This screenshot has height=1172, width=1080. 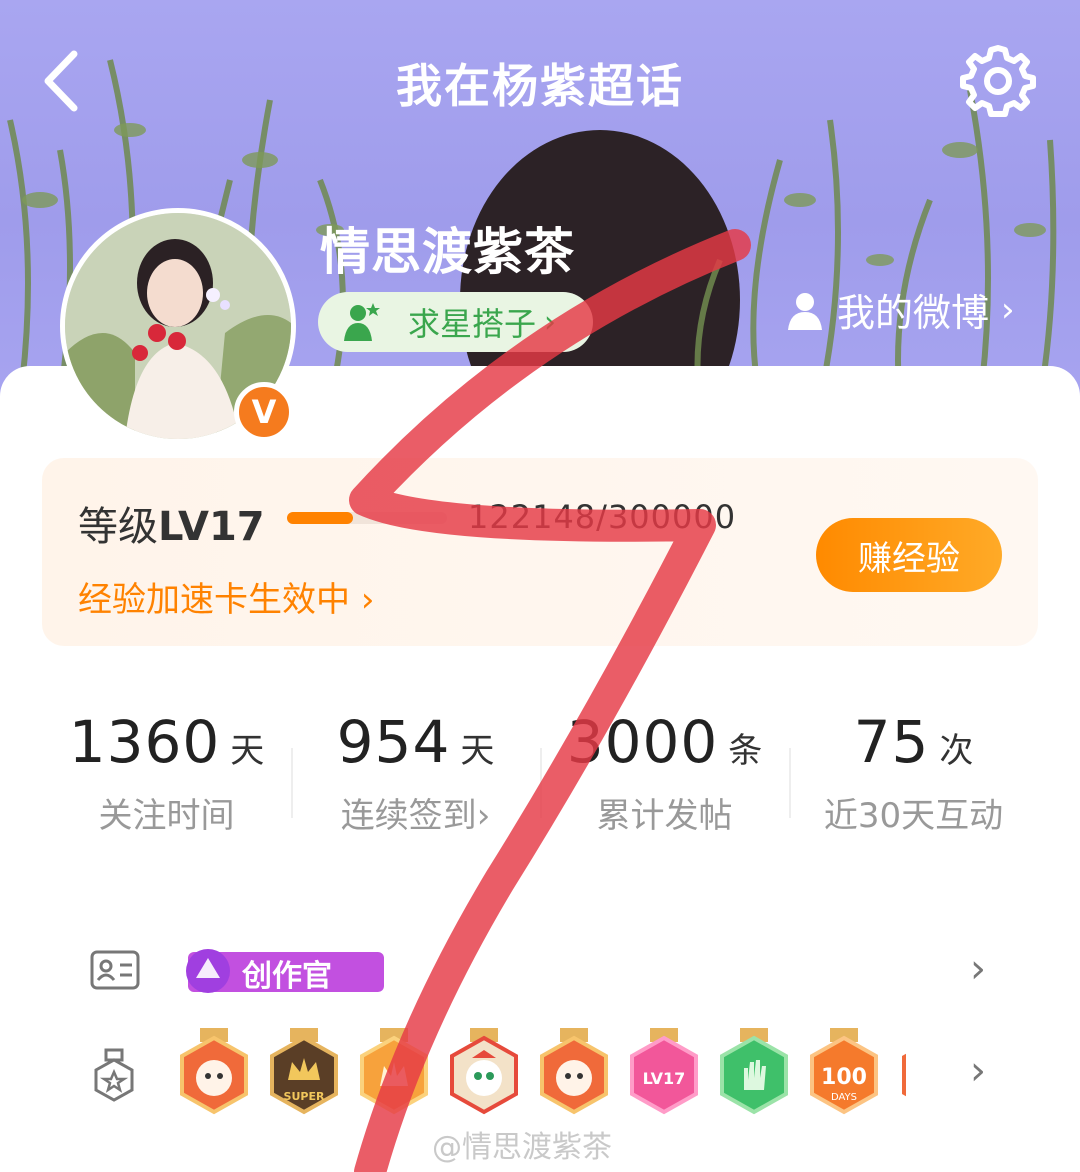 I want to click on level-value: LV17, so click(x=211, y=527).